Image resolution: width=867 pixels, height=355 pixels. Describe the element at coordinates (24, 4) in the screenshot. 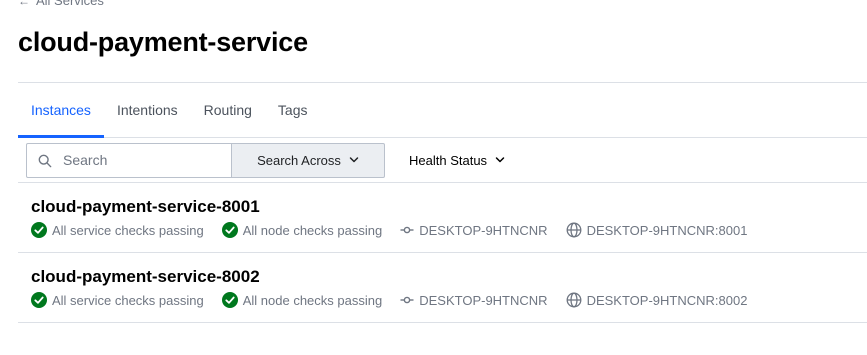

I see `back-arrow-icon: ←` at that location.